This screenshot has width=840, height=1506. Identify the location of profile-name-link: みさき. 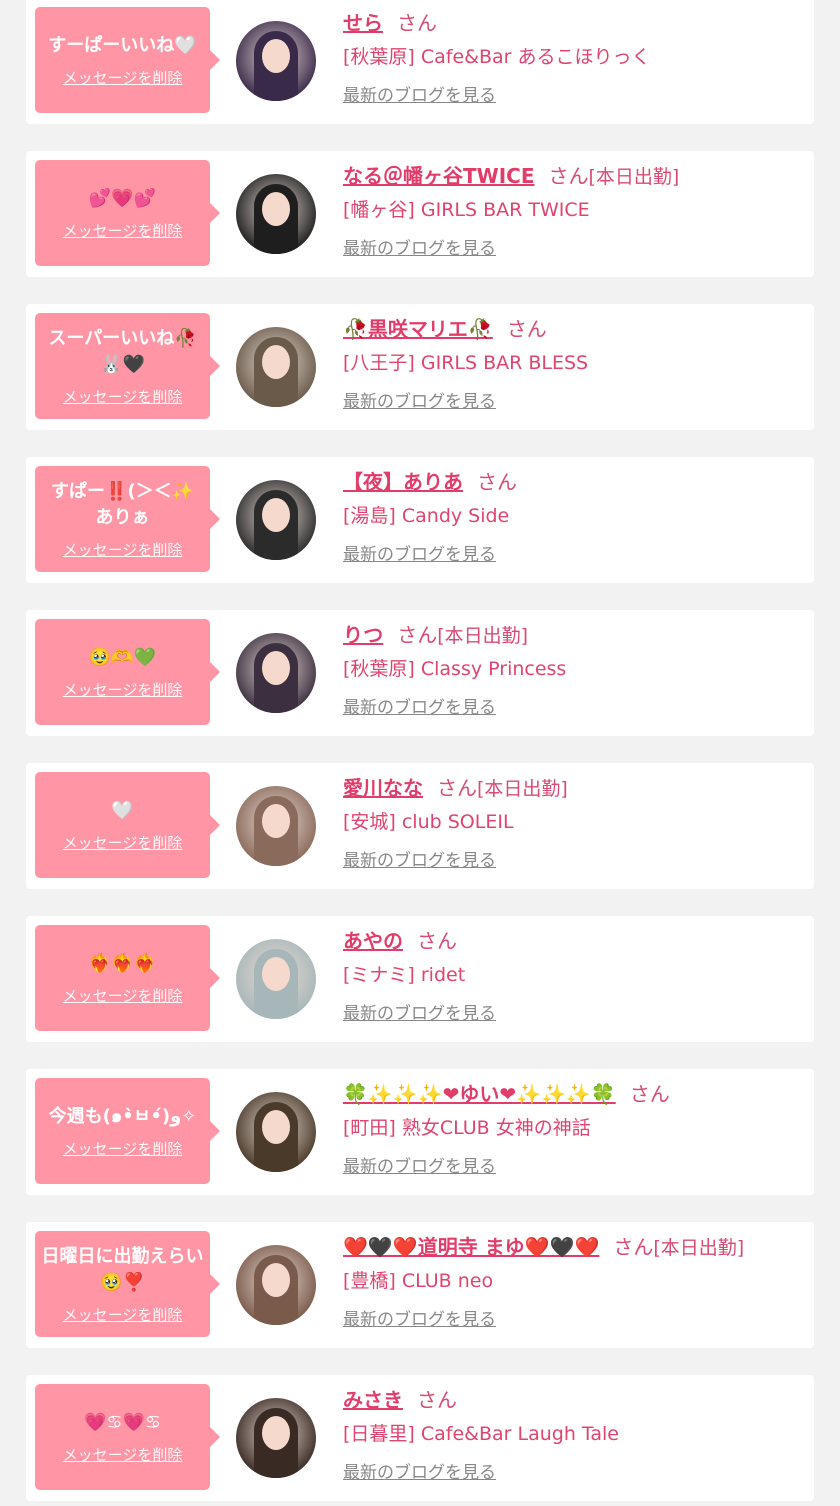
(373, 1400).